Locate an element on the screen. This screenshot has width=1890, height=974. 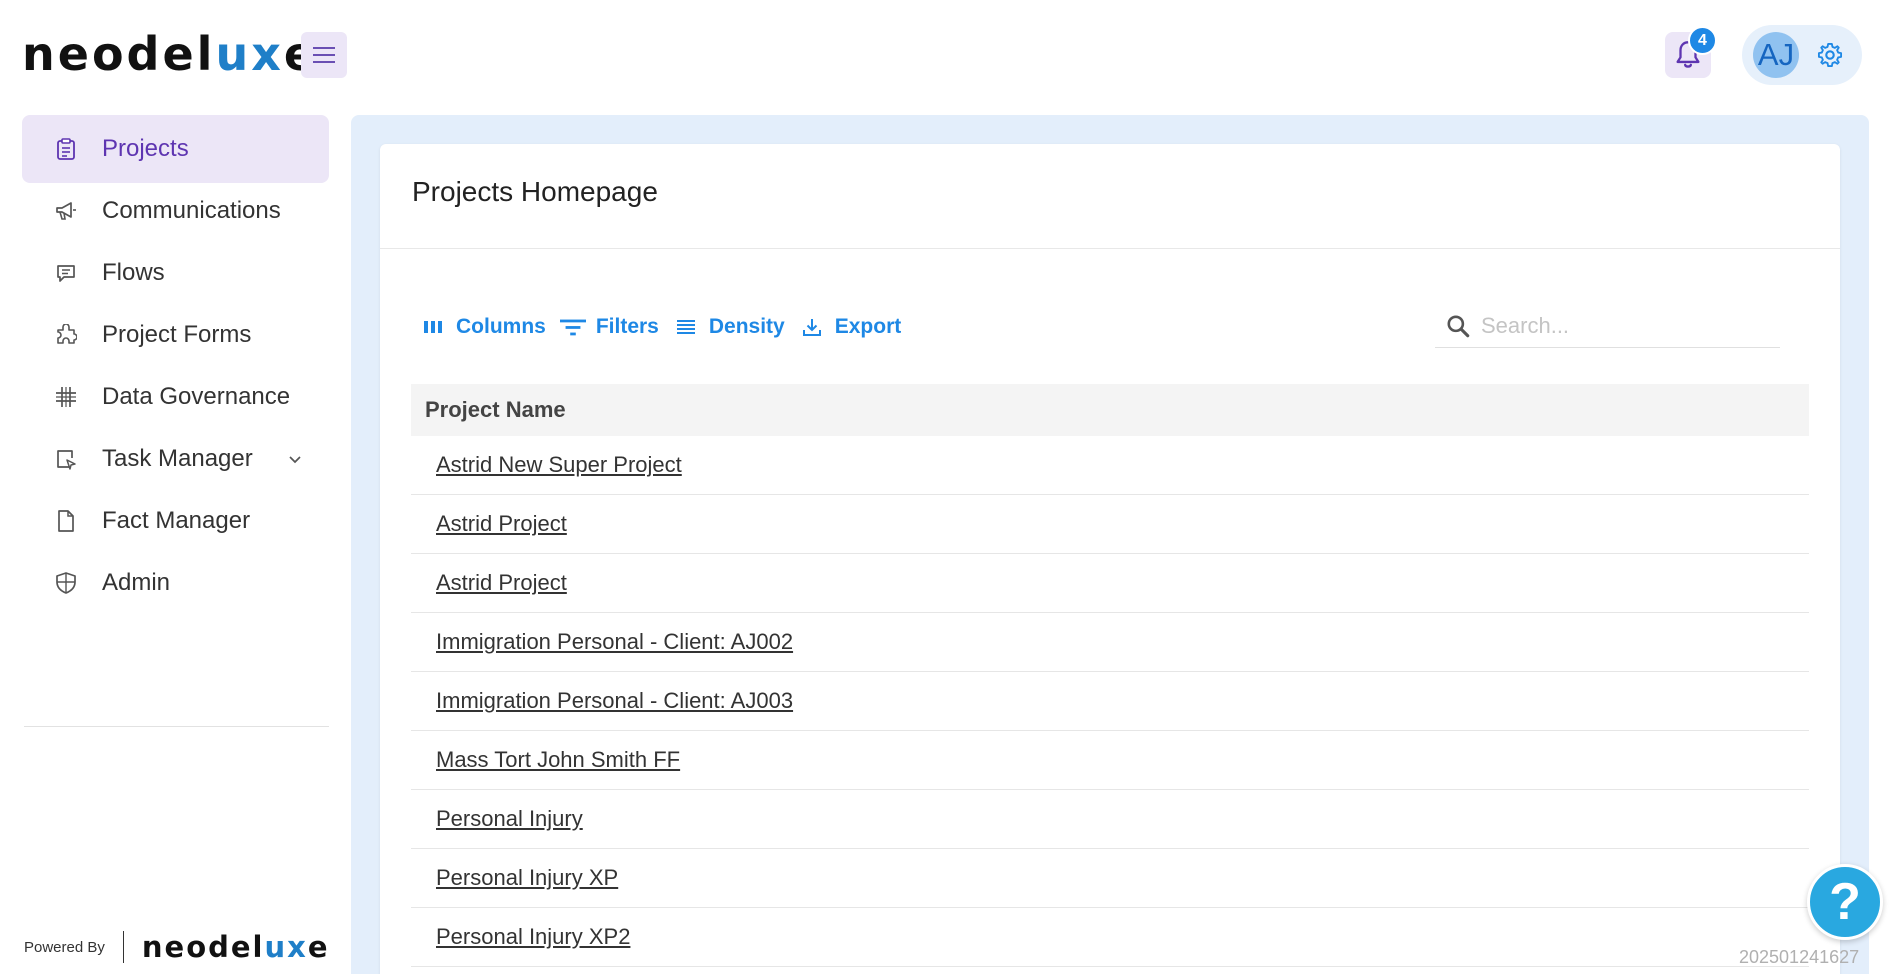
powered-by-label: Powered By is located at coordinates (64, 947).